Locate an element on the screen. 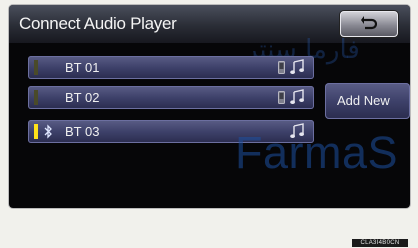 The height and width of the screenshot is (248, 418). page-title: Connect Audio Player is located at coordinates (98, 23).